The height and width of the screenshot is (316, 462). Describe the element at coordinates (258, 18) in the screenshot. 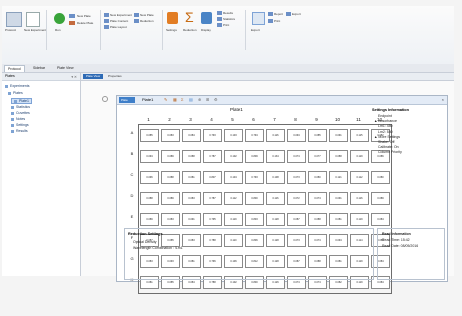

I see `export-icon` at that location.